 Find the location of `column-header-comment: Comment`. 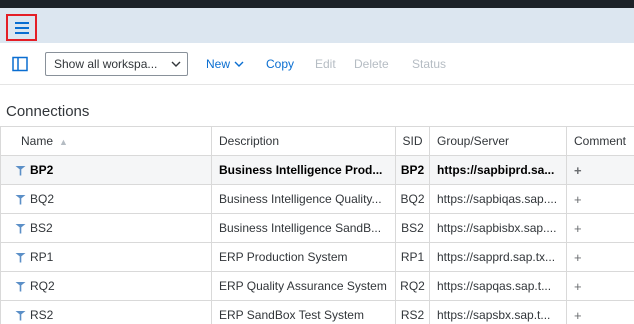

column-header-comment: Comment is located at coordinates (600, 141).